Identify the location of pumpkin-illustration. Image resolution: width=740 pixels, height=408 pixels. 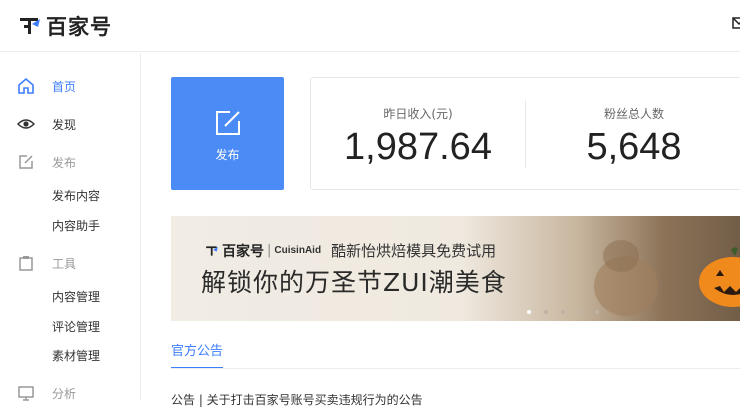
(719, 277).